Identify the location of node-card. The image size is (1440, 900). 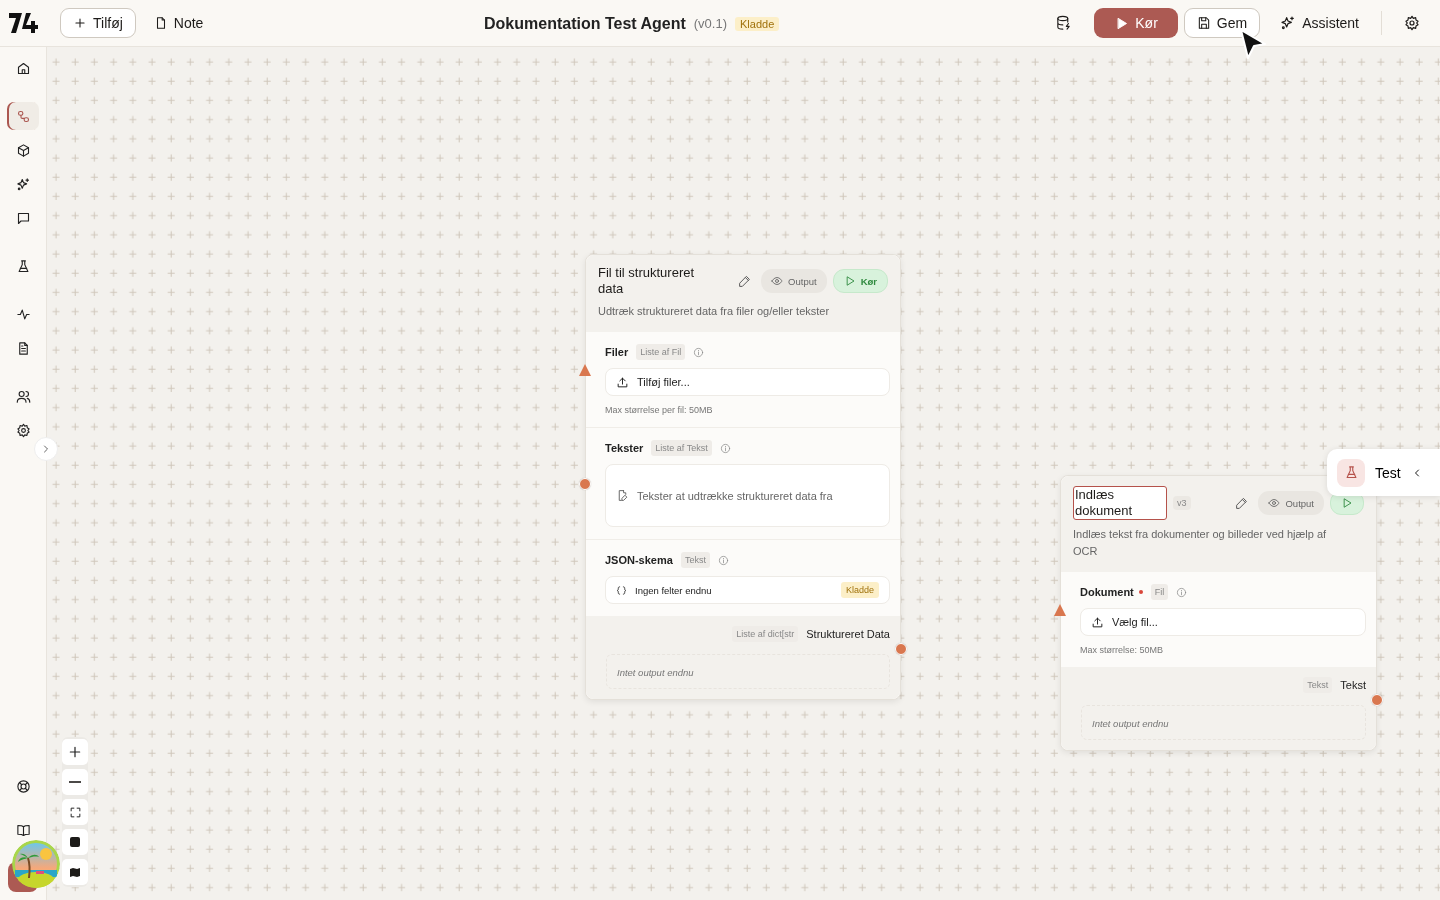
(743, 477).